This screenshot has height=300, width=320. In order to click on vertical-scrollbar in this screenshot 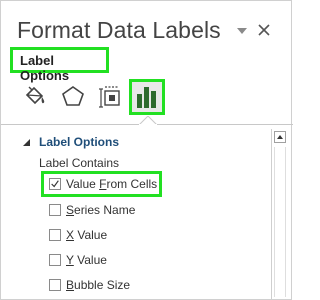, I will do `click(279, 214)`.